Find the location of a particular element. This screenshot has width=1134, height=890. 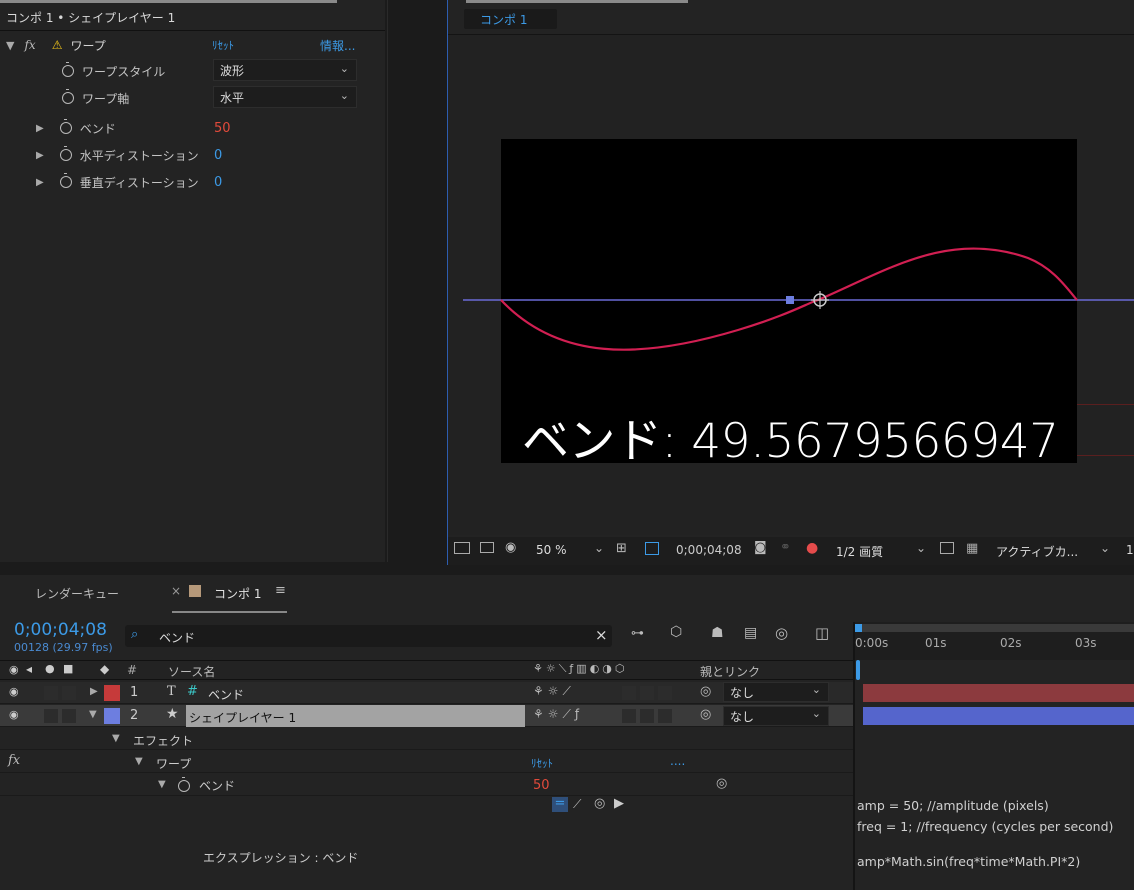

expression-graph-icon: ⟋ is located at coordinates (577, 804).